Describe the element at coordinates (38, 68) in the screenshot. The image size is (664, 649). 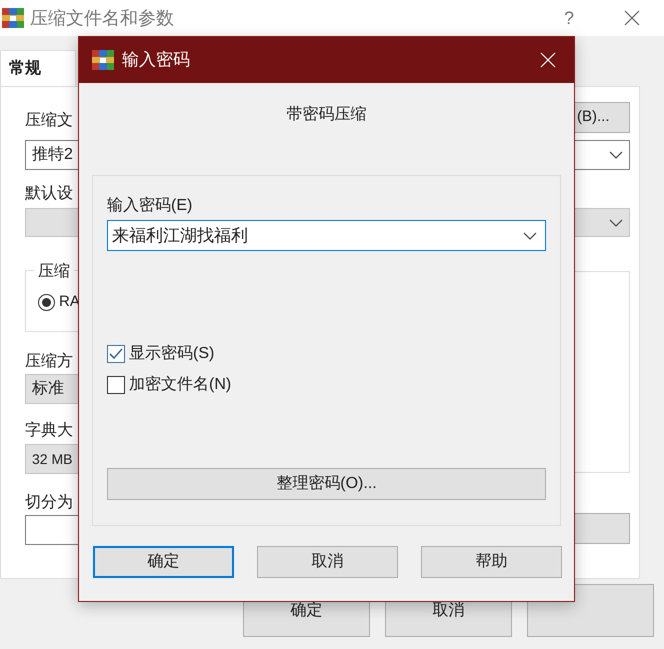
I see `tab: 常规` at that location.